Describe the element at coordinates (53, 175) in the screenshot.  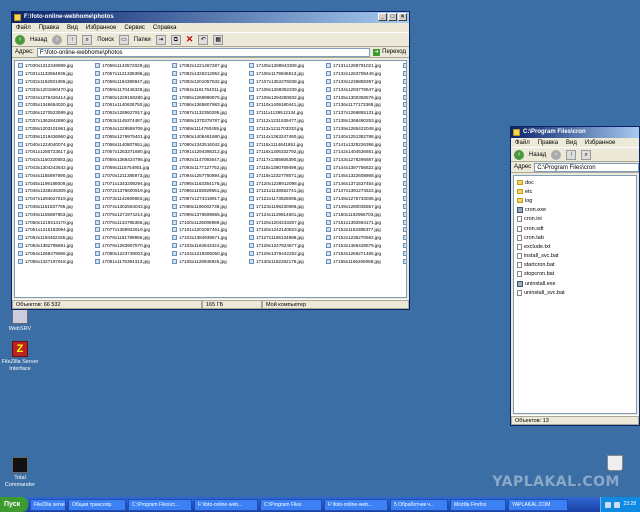
I see `file-item: 17044x1155897690.jpg` at that location.